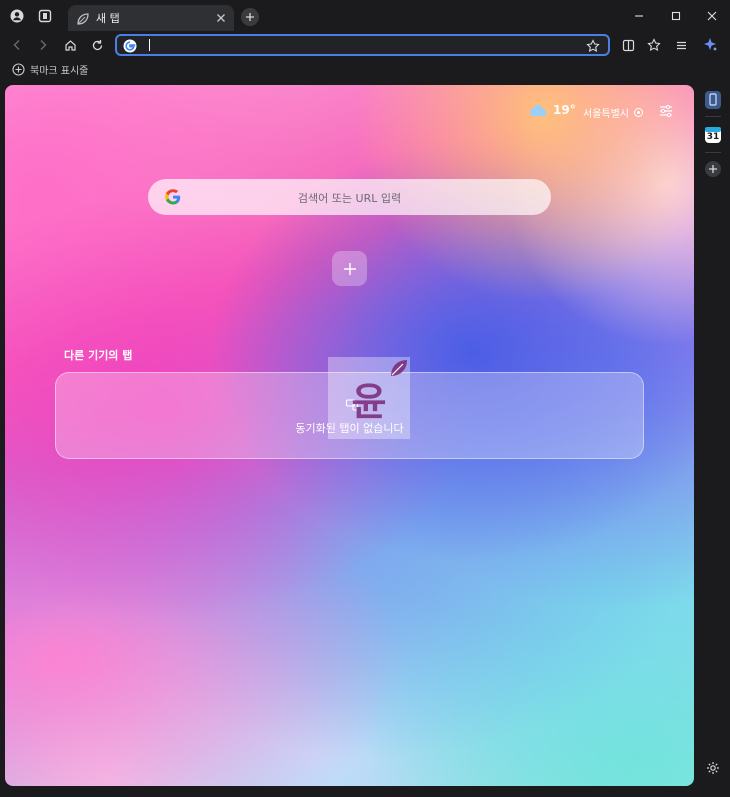 Image resolution: width=730 pixels, height=797 pixels. Describe the element at coordinates (45, 16) in the screenshot. I see `workspaces-icon` at that location.